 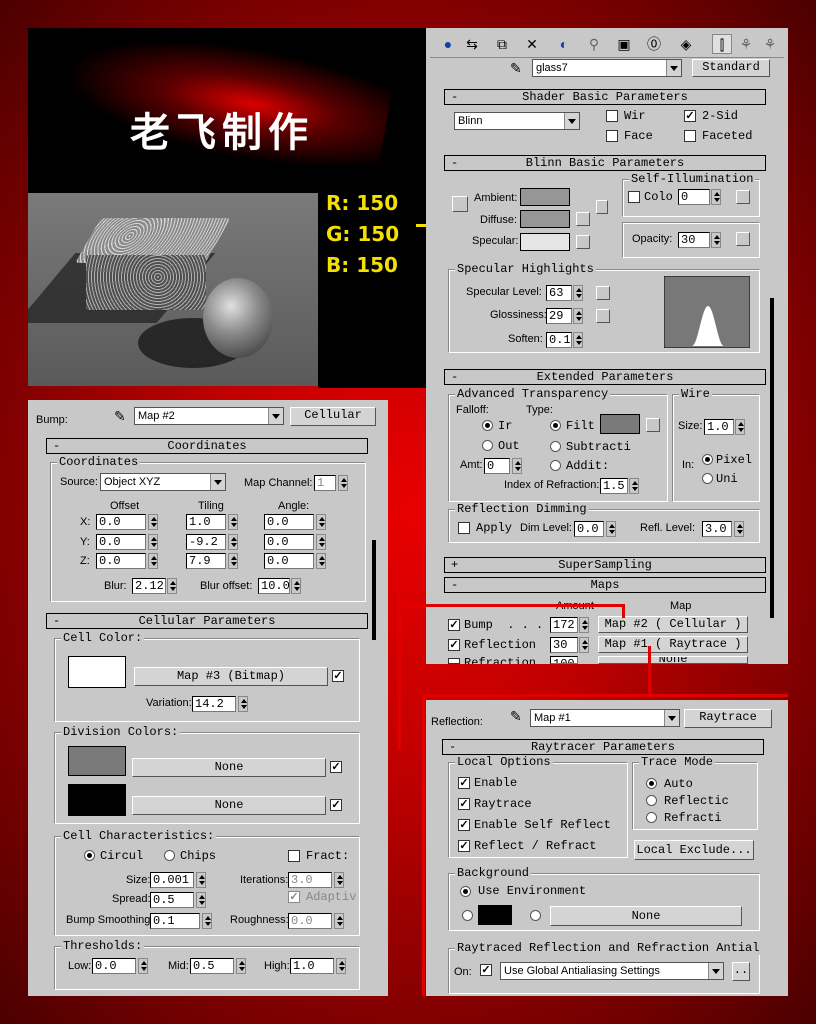 I want to click on lock-ambient-diffuse-button, so click(x=460, y=204).